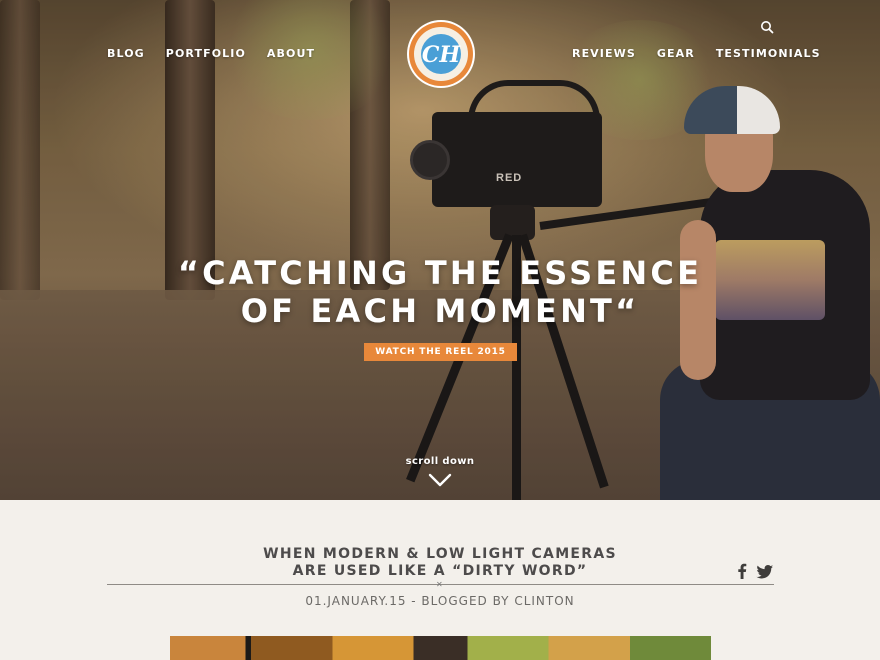 The height and width of the screenshot is (660, 880). What do you see at coordinates (767, 27) in the screenshot?
I see `search-icon` at bounding box center [767, 27].